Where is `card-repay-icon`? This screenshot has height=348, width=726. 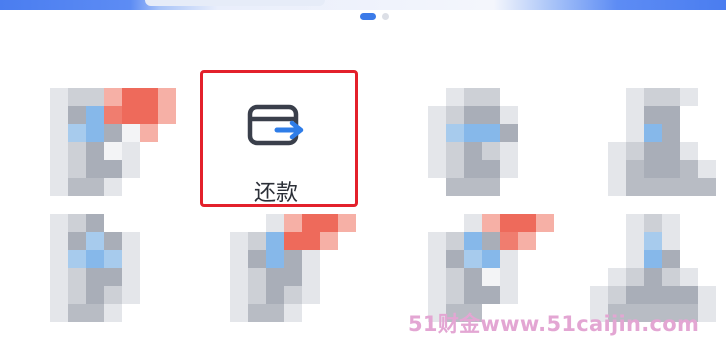 card-repay-icon is located at coordinates (275, 125).